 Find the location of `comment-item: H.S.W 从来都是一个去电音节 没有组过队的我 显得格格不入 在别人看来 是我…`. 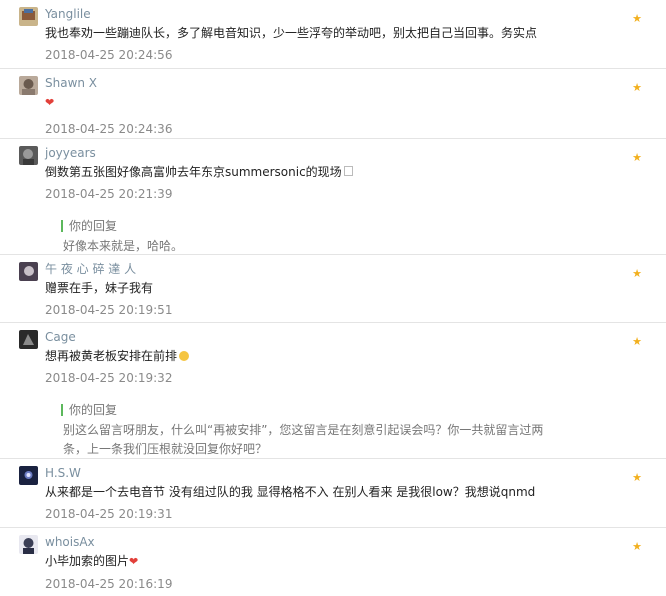

comment-item: H.S.W 从来都是一个去电音节 没有组过队的我 显得格格不入 在别人看来 是我… is located at coordinates (333, 493).